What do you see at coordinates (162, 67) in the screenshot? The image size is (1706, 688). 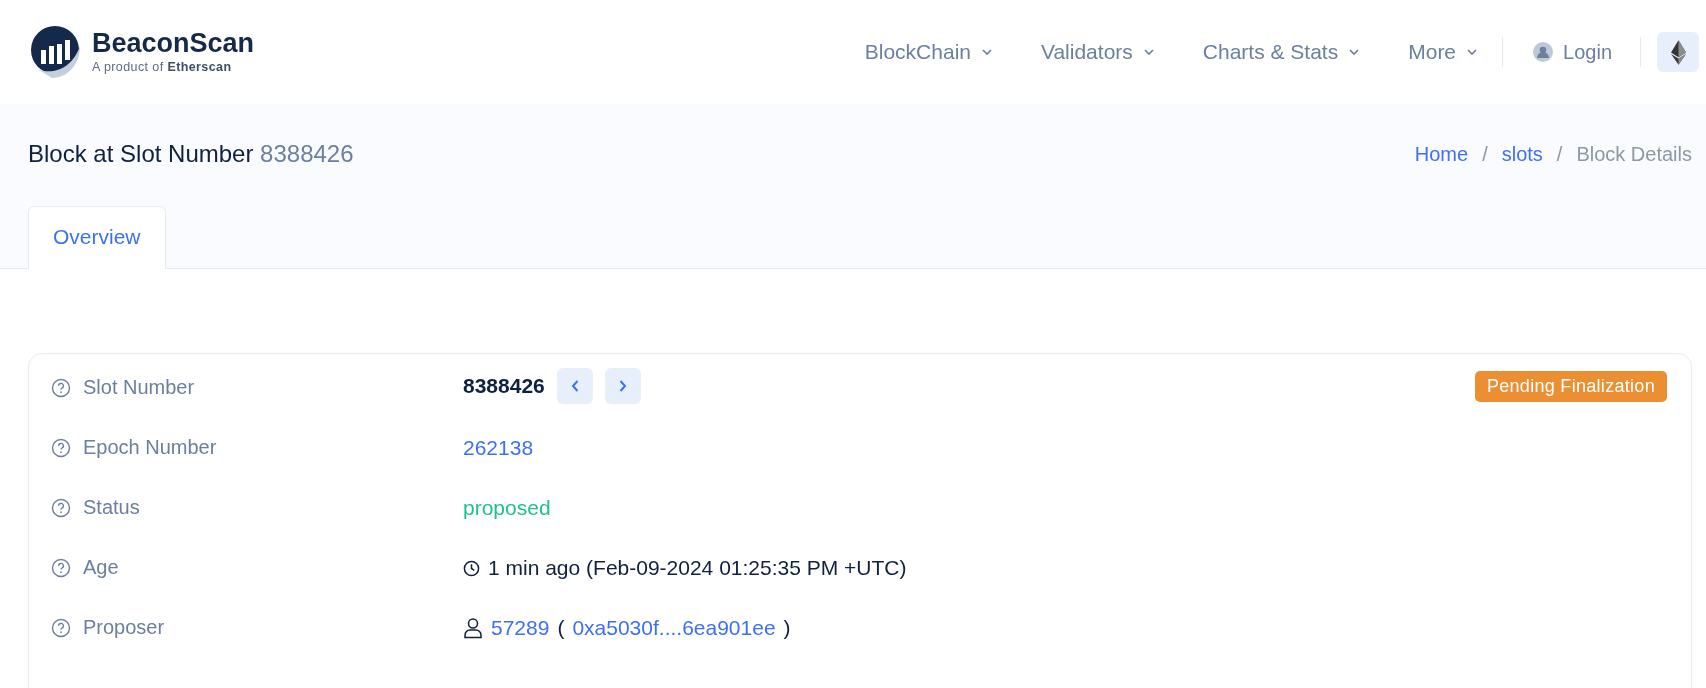 I see `brand-tagline: A product of Etherscan` at bounding box center [162, 67].